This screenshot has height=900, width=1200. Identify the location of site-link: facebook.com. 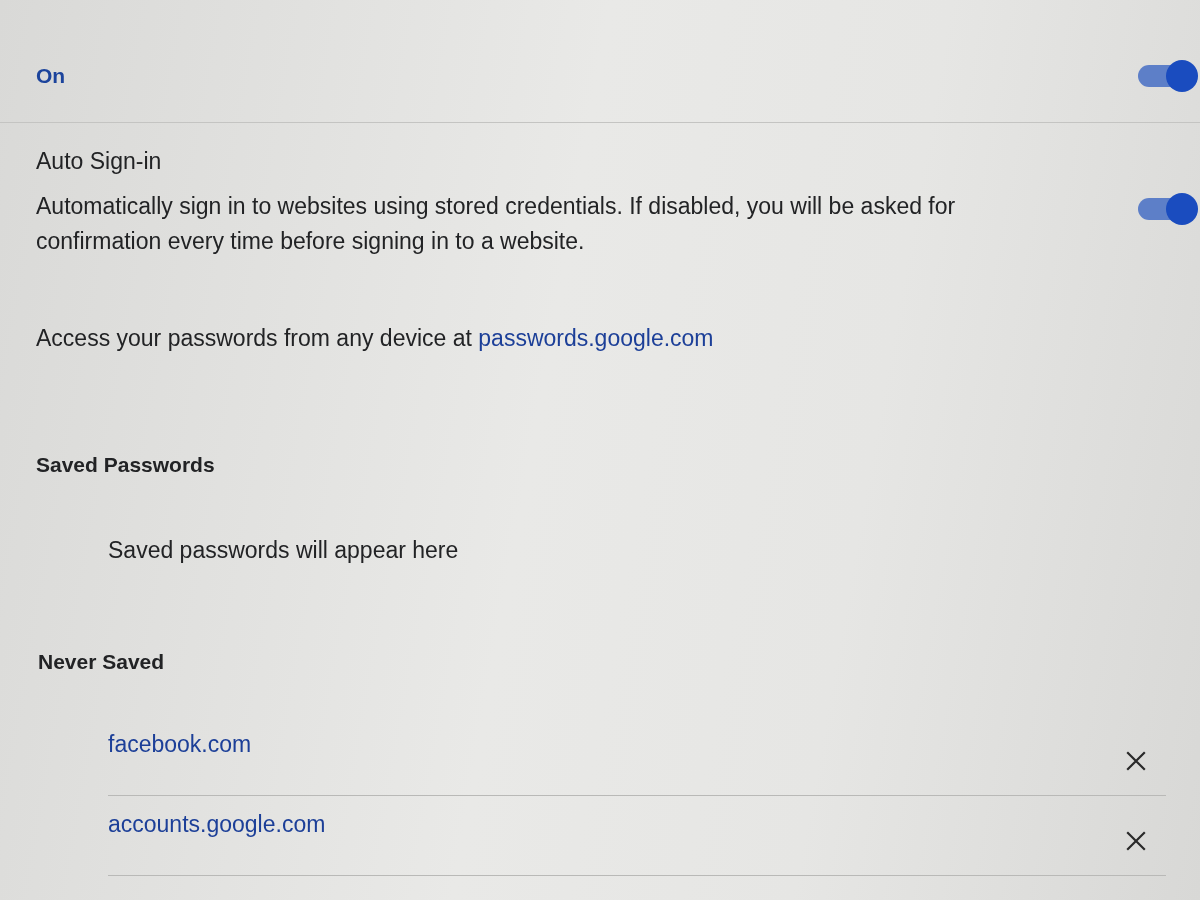
(180, 744).